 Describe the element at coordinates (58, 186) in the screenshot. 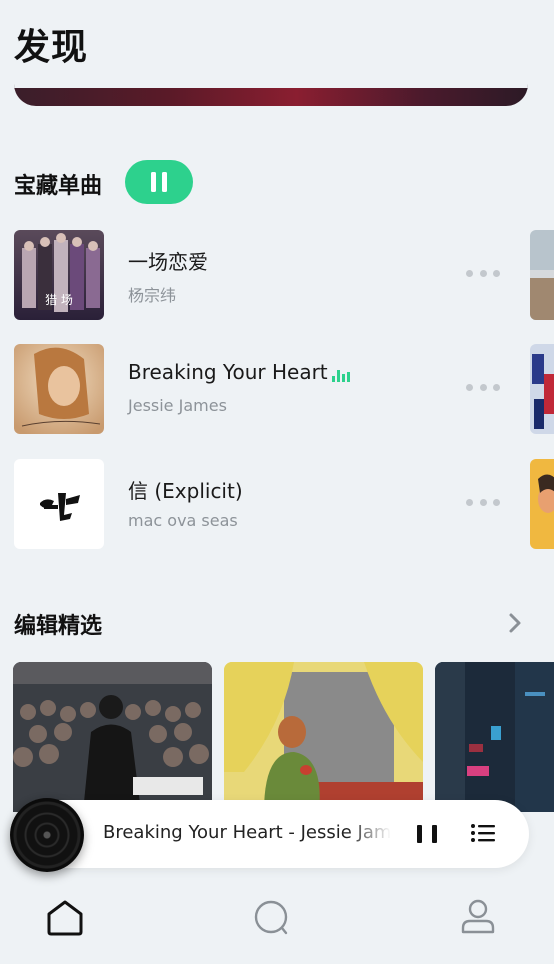

I see `singles-section-title: 宝藏单曲` at that location.